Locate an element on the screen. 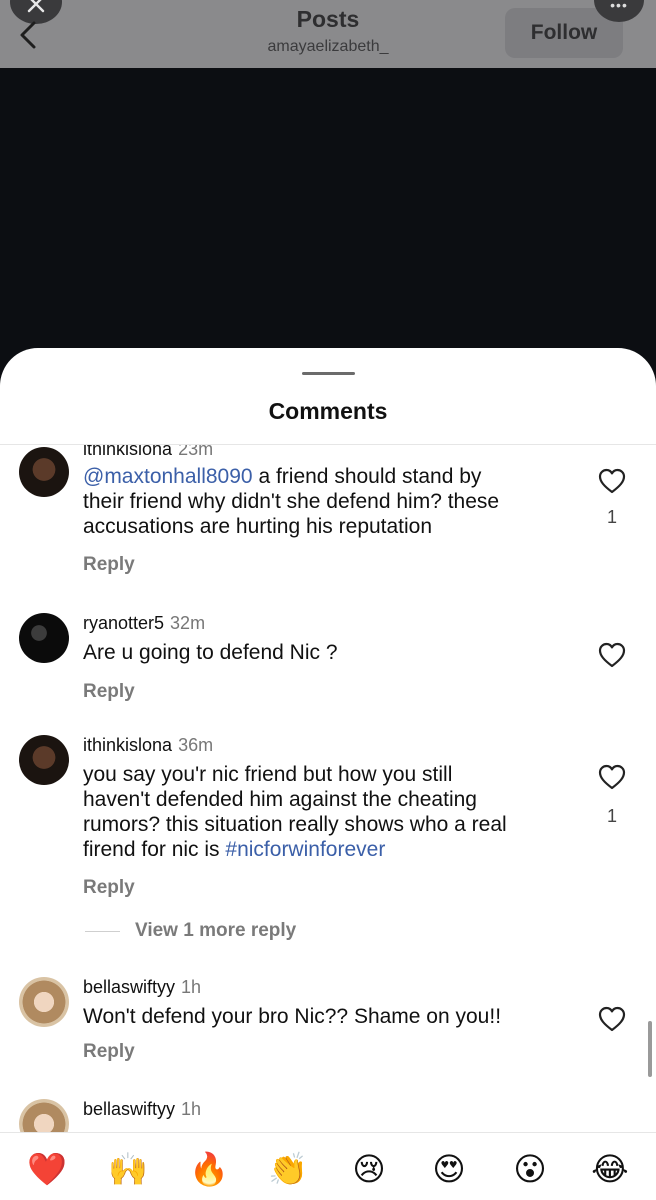 This screenshot has width=656, height=1200. comment-time: 36m is located at coordinates (196, 745).